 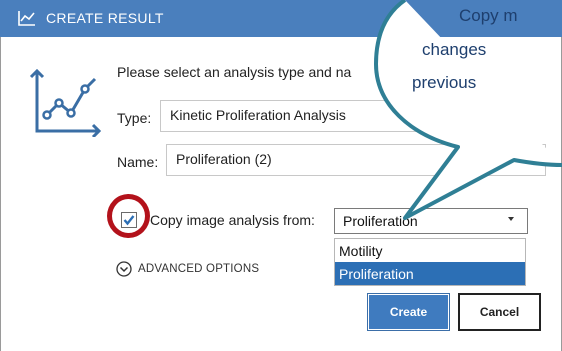 I want to click on callout-line-1: Copy m, so click(x=488, y=15).